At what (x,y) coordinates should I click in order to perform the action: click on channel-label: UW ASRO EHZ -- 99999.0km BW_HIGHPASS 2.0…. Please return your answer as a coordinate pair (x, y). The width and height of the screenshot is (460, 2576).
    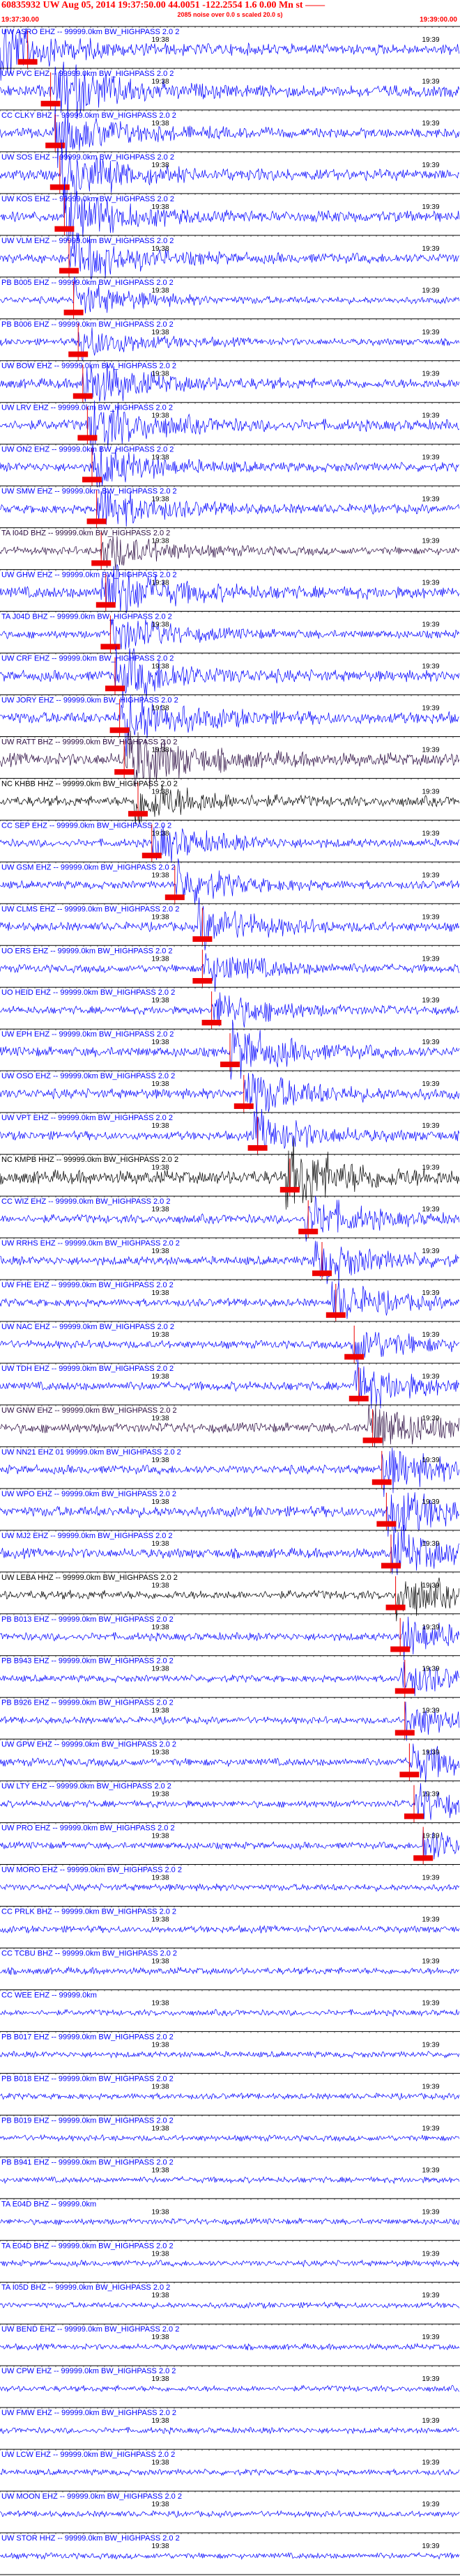
    Looking at the image, I should click on (90, 32).